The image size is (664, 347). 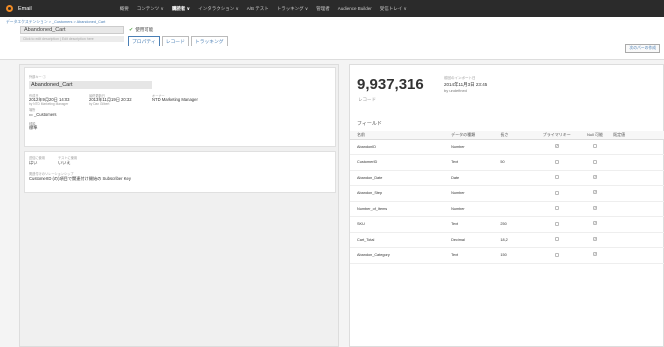 What do you see at coordinates (323, 9) in the screenshot?
I see `nav-item: 管理者` at bounding box center [323, 9].